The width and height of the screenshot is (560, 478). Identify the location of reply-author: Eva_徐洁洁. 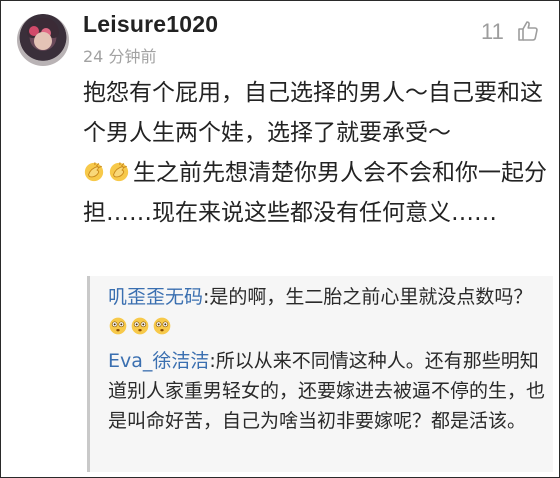
(158, 361).